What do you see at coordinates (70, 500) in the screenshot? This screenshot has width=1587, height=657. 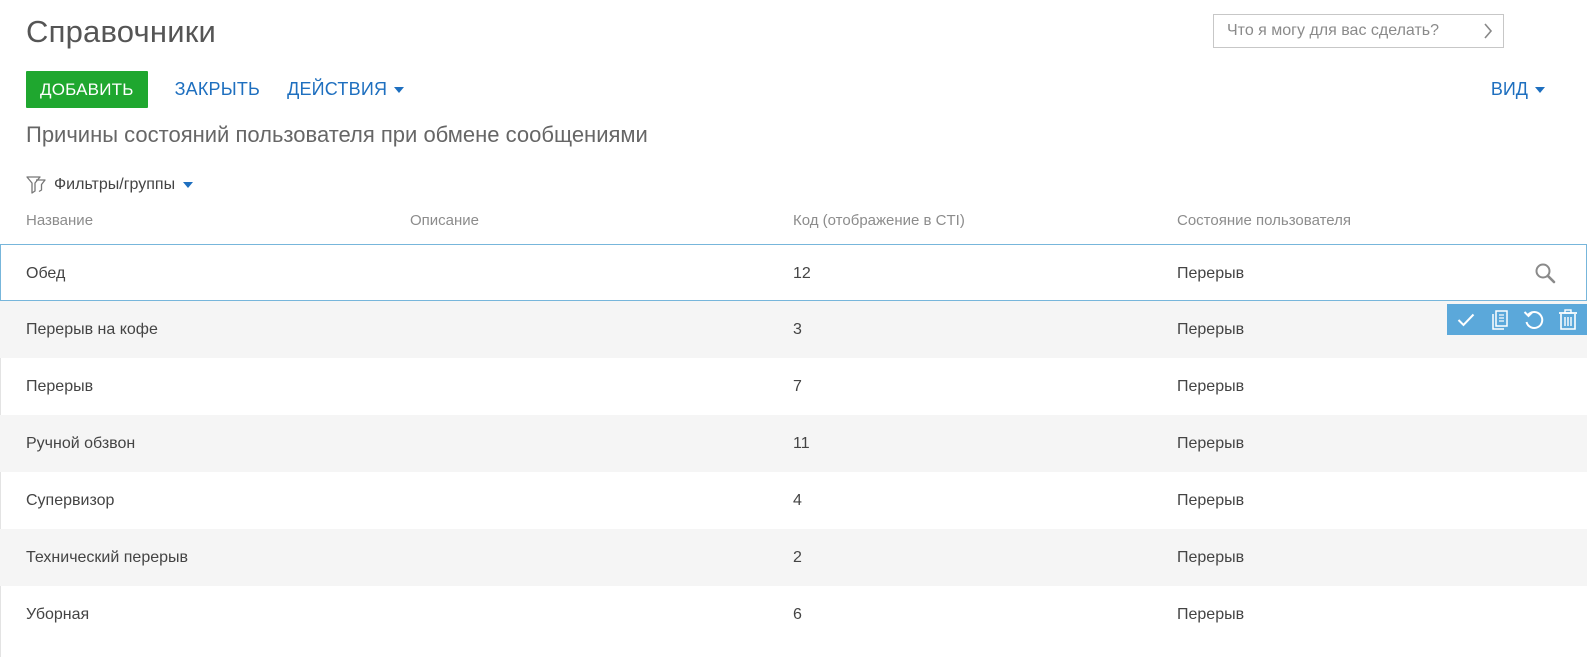 I see `cell-name: Супервизор` at bounding box center [70, 500].